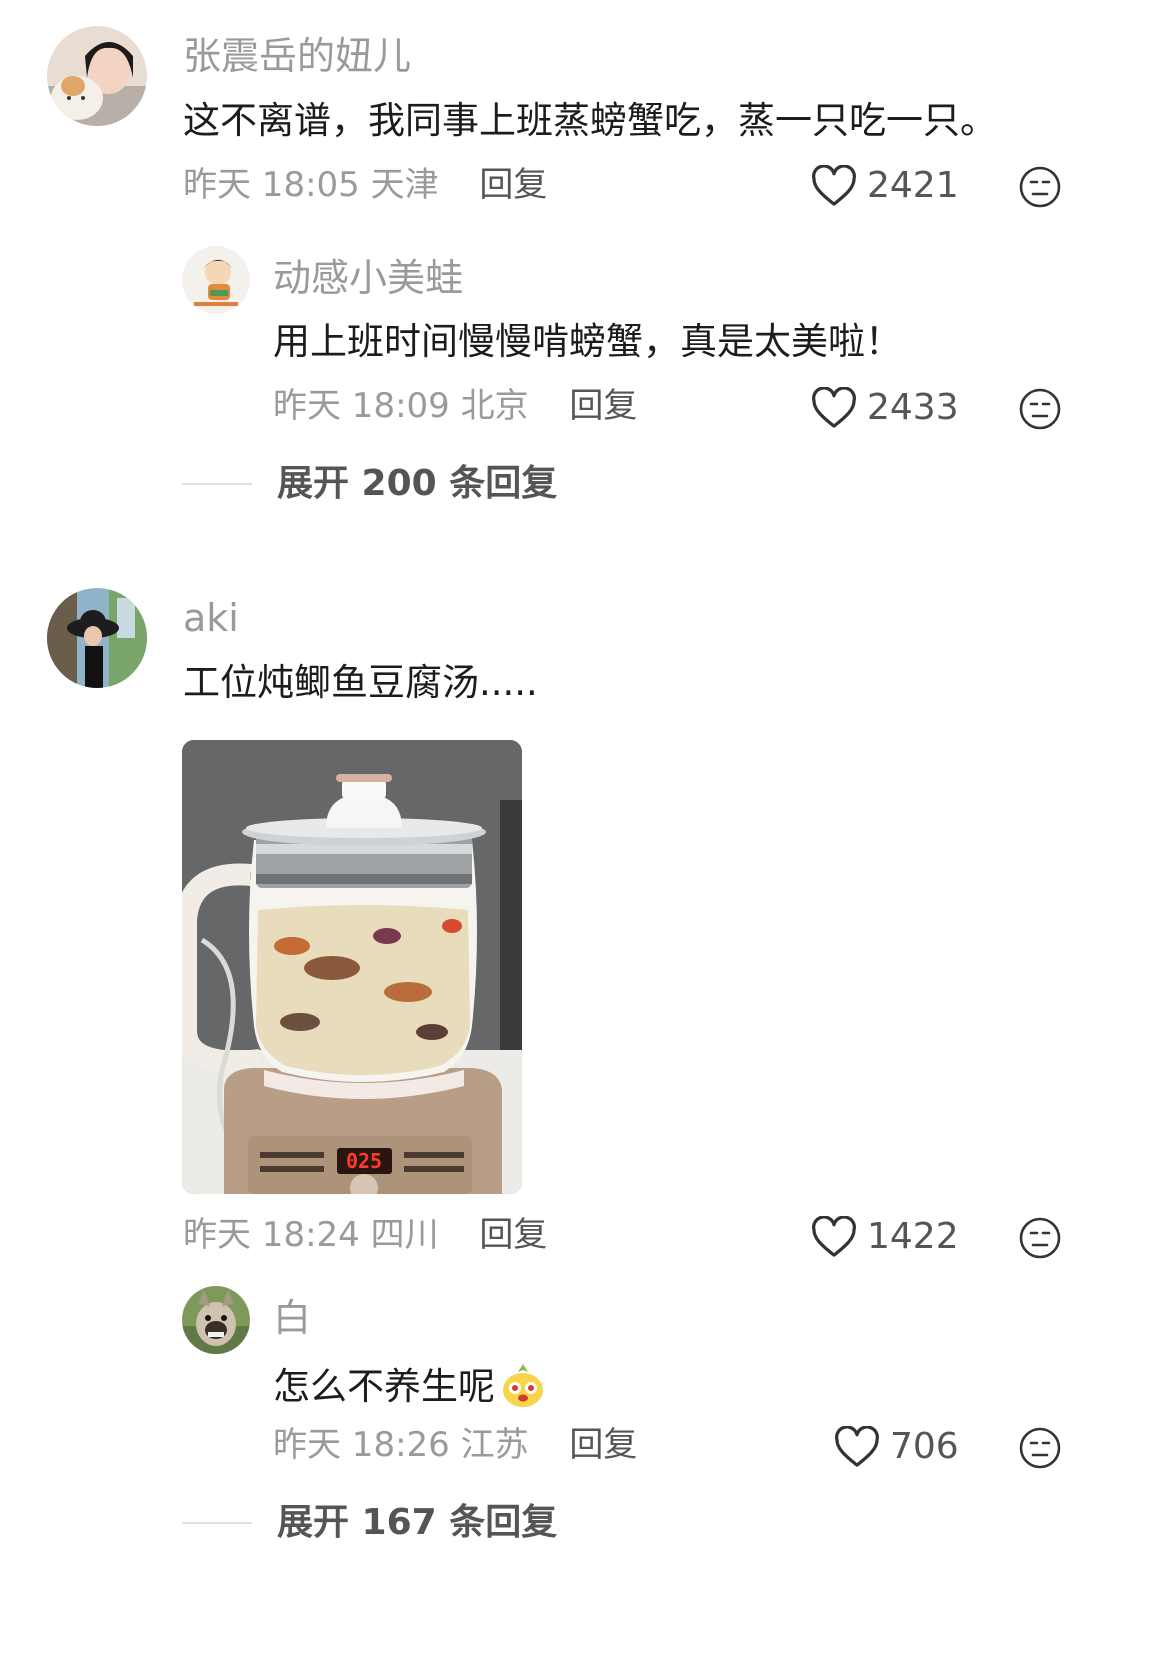 This screenshot has width=1170, height=1656. I want to click on reply-time: 昨天 18:09, so click(361, 406).